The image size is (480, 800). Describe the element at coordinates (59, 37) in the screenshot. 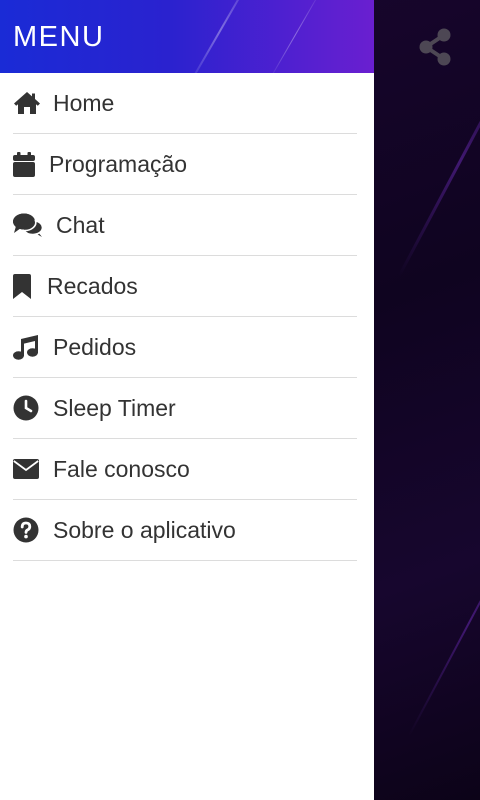

I see `drawer-title: MENU` at that location.